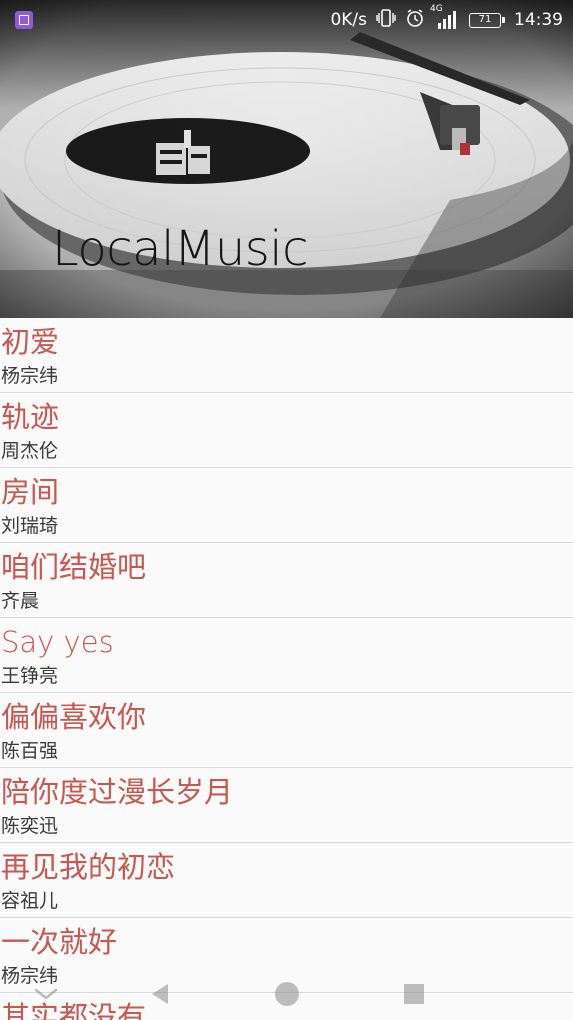  What do you see at coordinates (286, 355) in the screenshot?
I see `song-list-item: 初爱 杨宗纬` at bounding box center [286, 355].